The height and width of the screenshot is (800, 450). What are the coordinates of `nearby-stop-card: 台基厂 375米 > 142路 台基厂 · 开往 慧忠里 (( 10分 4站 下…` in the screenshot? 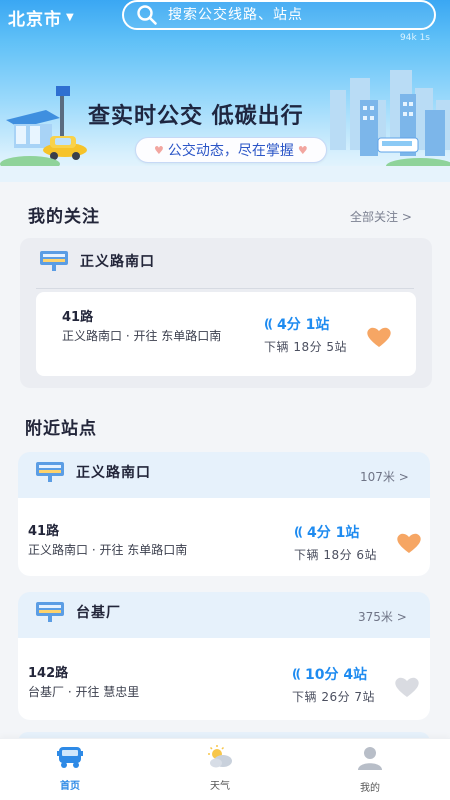 It's located at (224, 656).